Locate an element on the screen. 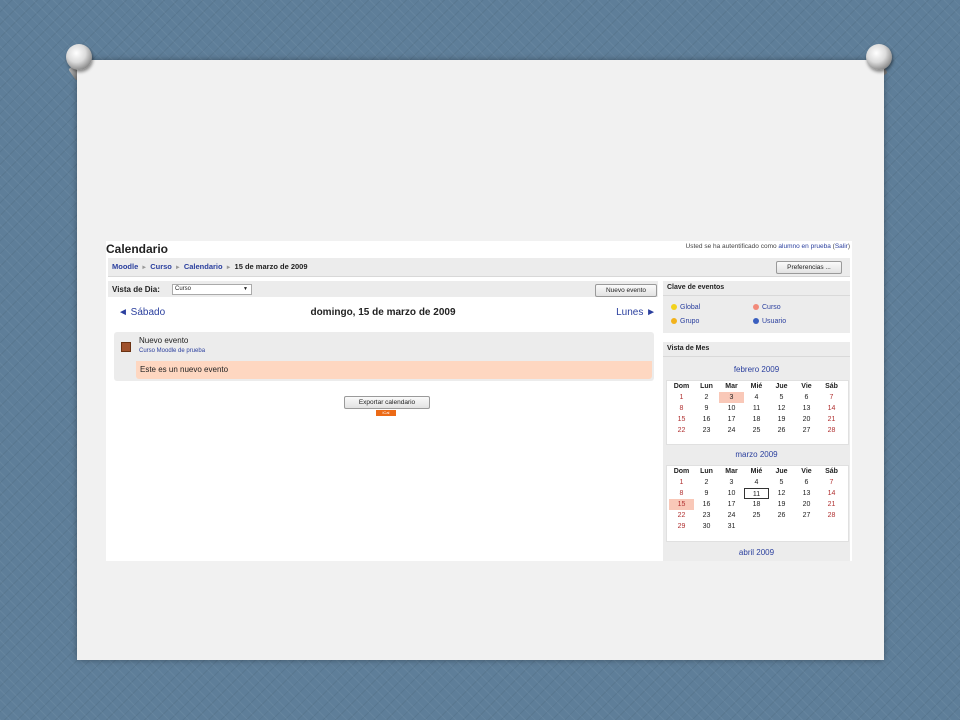  month-title-abril: abril 2009 is located at coordinates (756, 552).